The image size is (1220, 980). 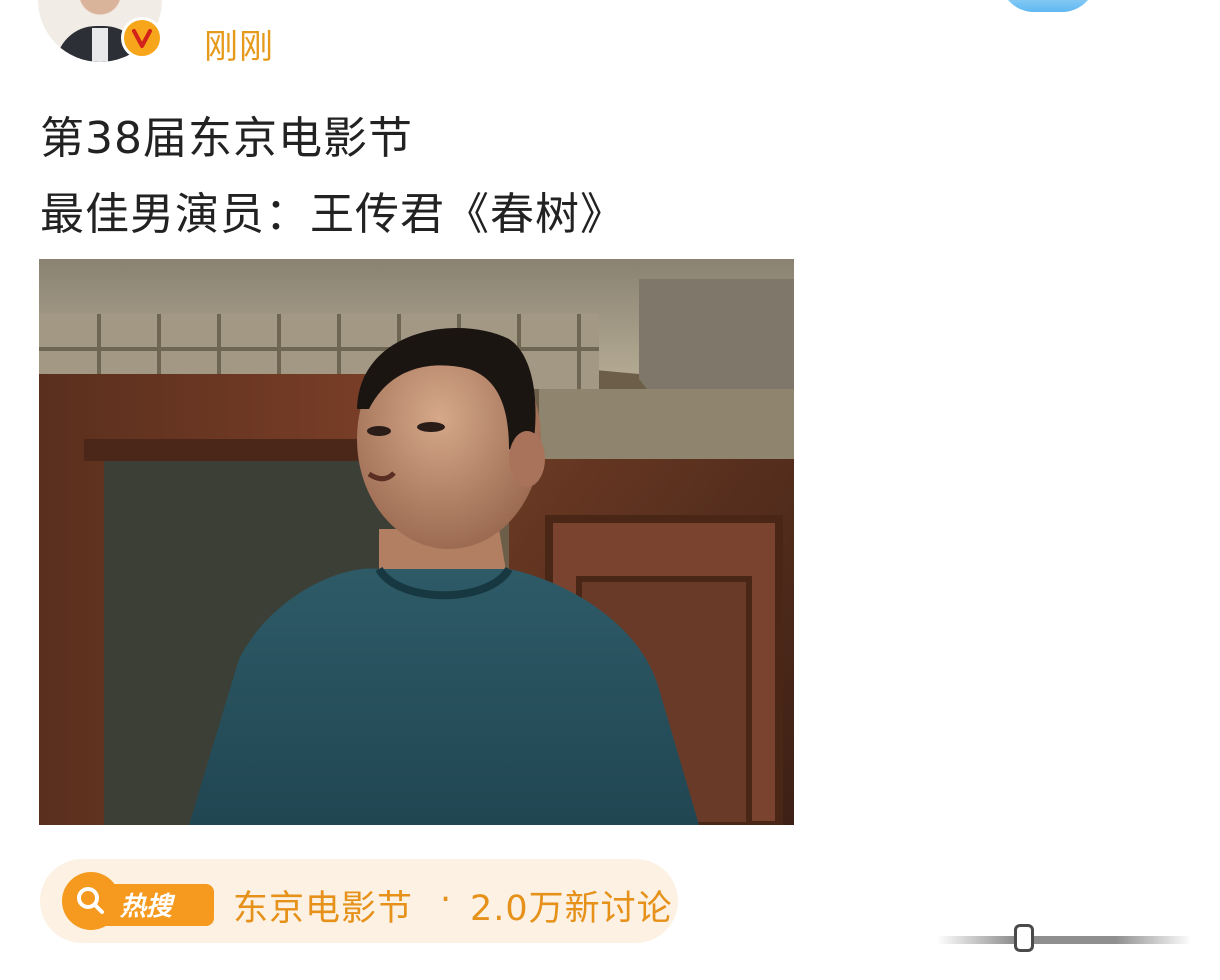 What do you see at coordinates (1024, 938) in the screenshot?
I see `handle-knob` at bounding box center [1024, 938].